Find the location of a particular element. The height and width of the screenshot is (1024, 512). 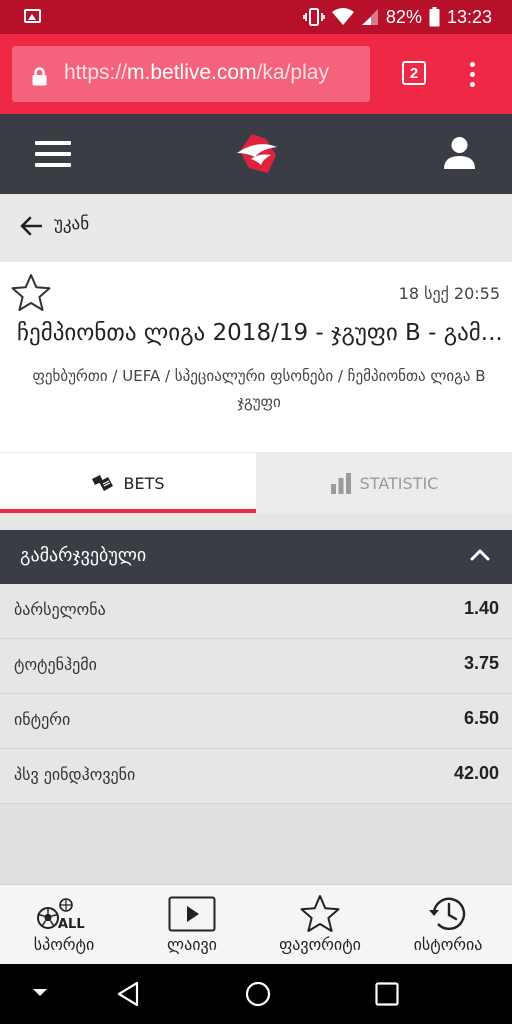

selection-label: ტოტენჰემი is located at coordinates (55, 664).